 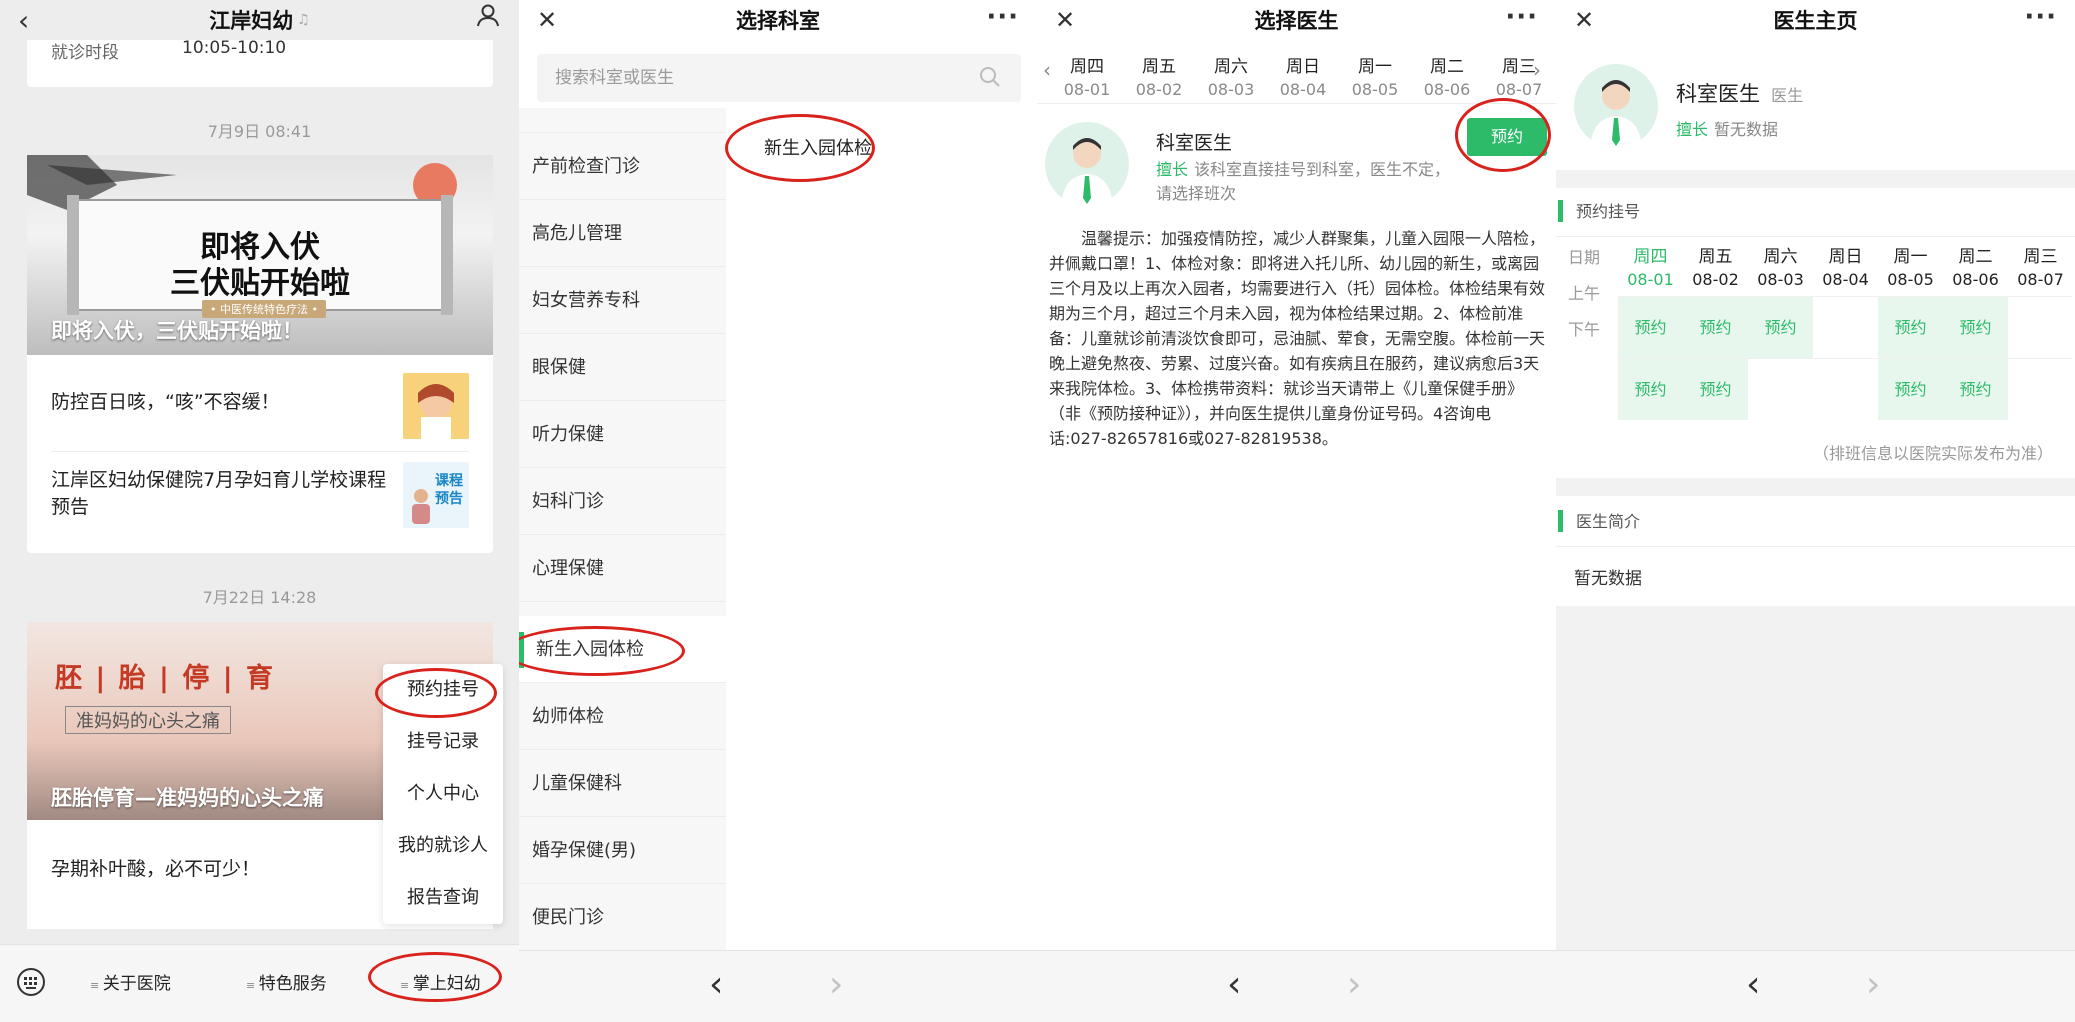 I want to click on date-option: 周四 08-01, so click(x=1087, y=75).